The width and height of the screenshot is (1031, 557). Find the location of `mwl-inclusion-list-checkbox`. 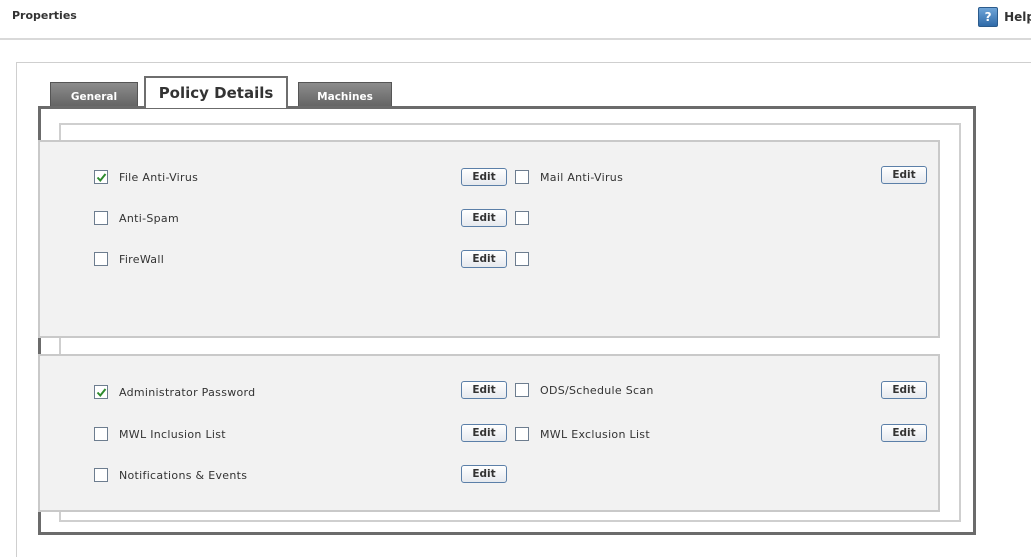

mwl-inclusion-list-checkbox is located at coordinates (101, 434).